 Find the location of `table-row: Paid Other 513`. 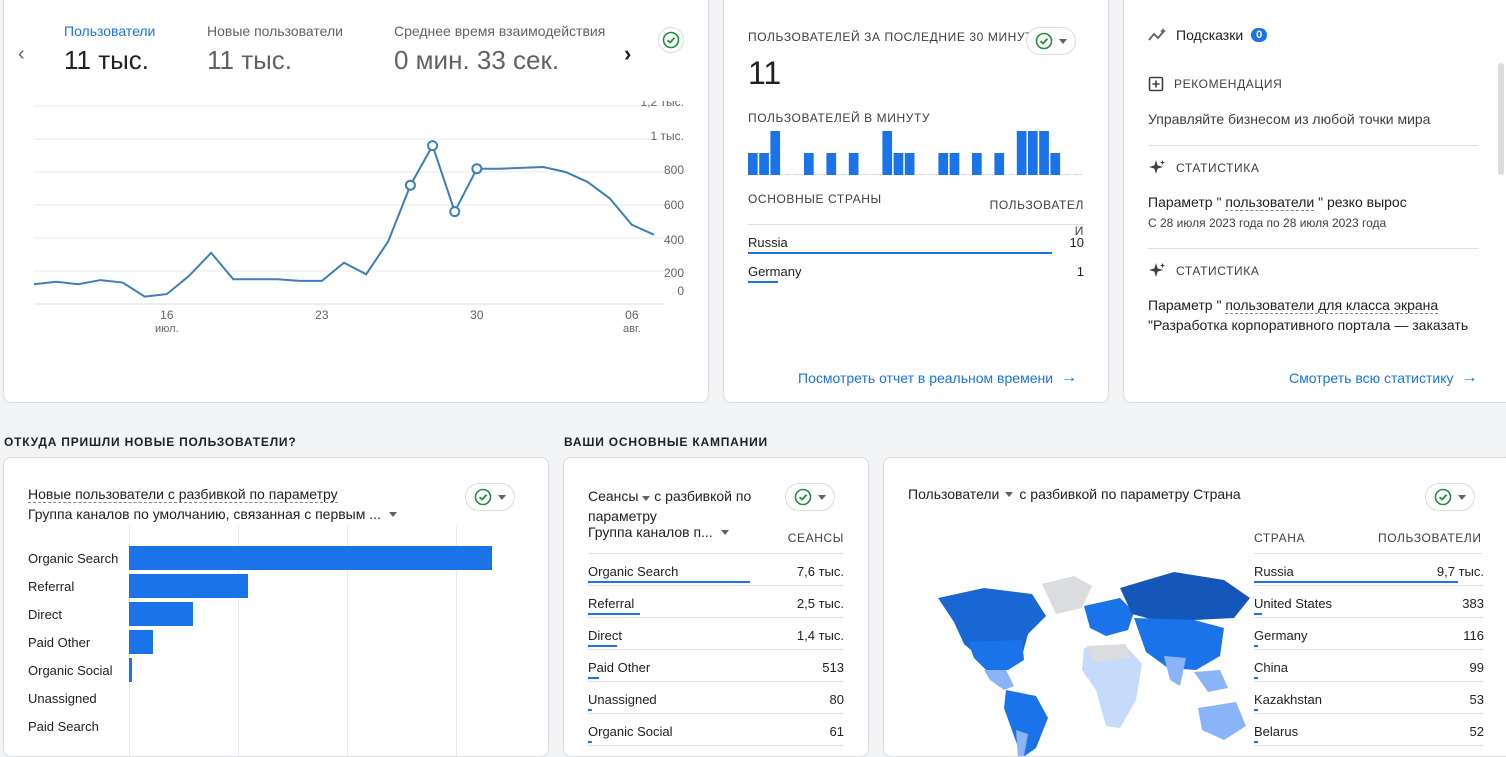

table-row: Paid Other 513 is located at coordinates (716, 667).